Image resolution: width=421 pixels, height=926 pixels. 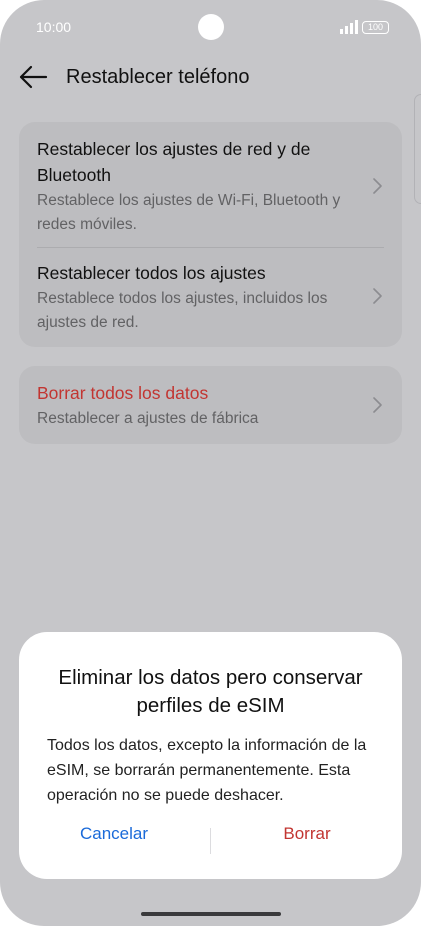 I want to click on app-bar: Restablecer teléfono, so click(x=210, y=78).